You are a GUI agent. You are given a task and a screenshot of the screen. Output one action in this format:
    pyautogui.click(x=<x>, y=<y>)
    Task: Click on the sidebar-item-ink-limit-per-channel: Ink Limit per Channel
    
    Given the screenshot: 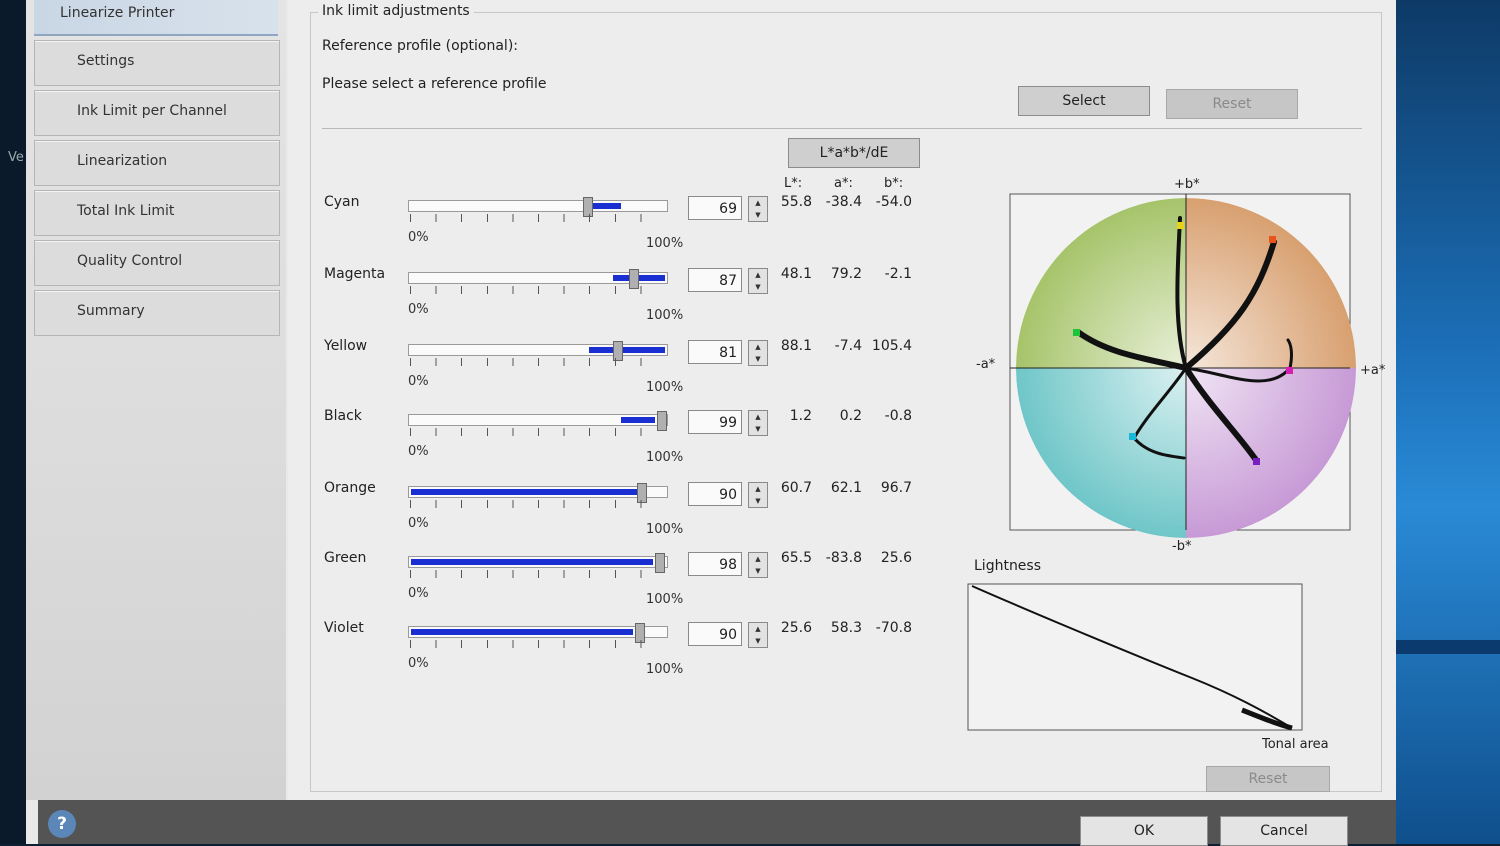 What is the action you would take?
    pyautogui.click(x=157, y=113)
    